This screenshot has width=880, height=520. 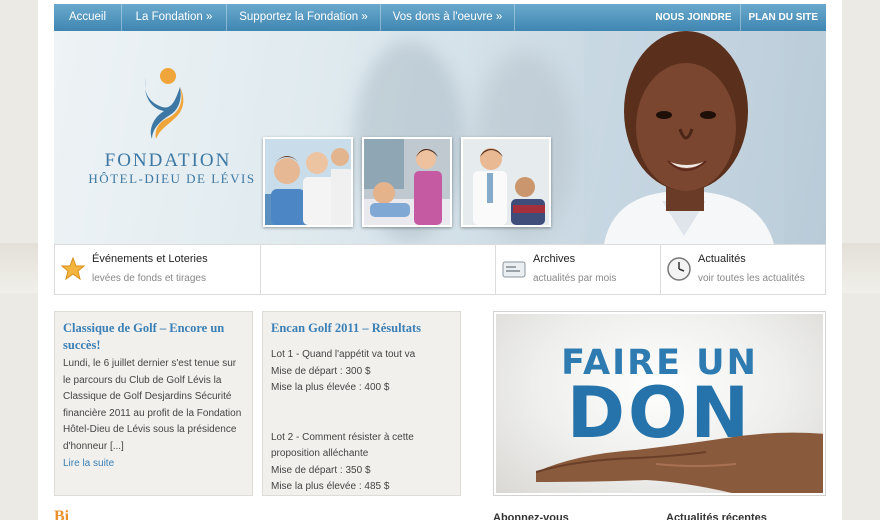 I want to click on feature-title: Actualités, so click(x=722, y=259).